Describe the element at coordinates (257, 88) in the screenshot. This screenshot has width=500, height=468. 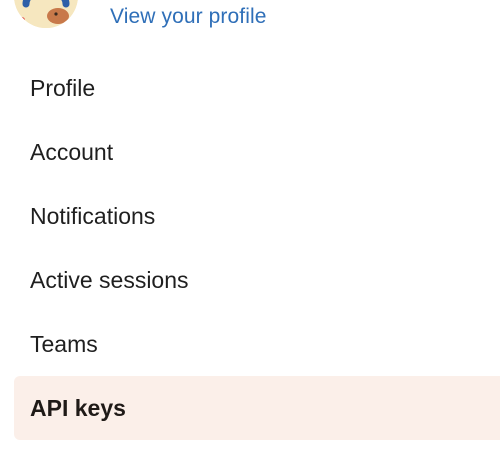
I see `menu-item-profile: Profile` at that location.